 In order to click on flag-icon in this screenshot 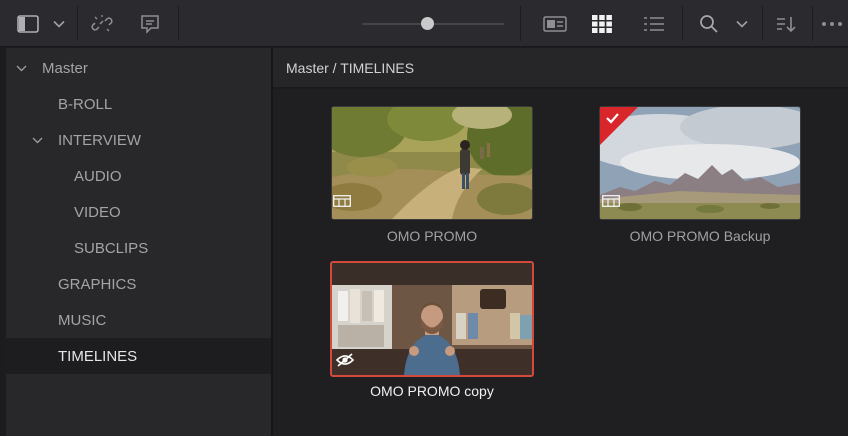, I will do `click(620, 129)`.